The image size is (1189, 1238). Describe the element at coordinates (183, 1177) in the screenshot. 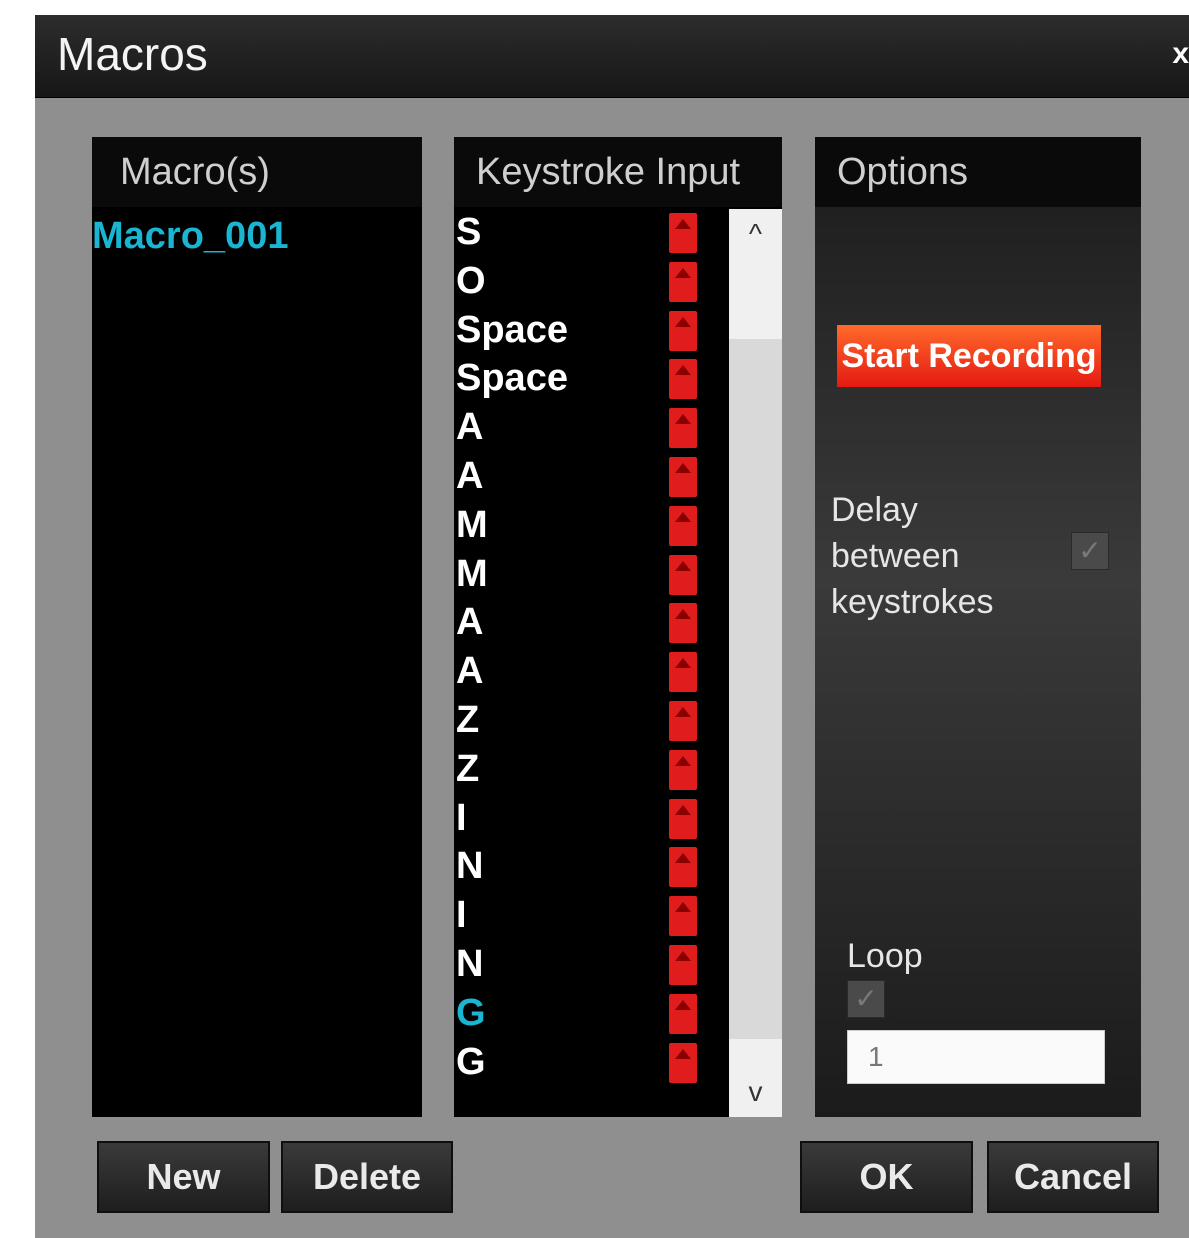

I see `new-button: New` at that location.